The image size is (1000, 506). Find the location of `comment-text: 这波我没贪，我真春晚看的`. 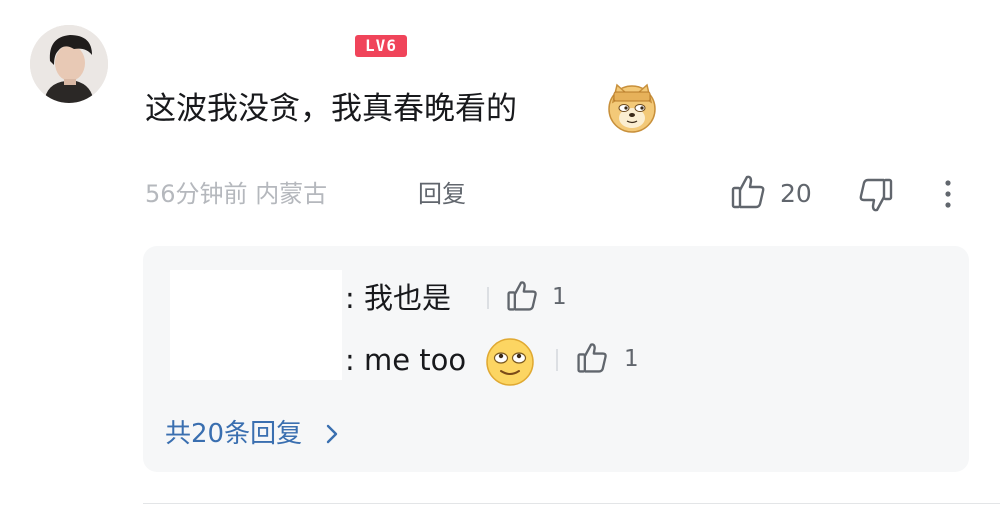

comment-text: 这波我没贪，我真春晚看的 is located at coordinates (331, 109).